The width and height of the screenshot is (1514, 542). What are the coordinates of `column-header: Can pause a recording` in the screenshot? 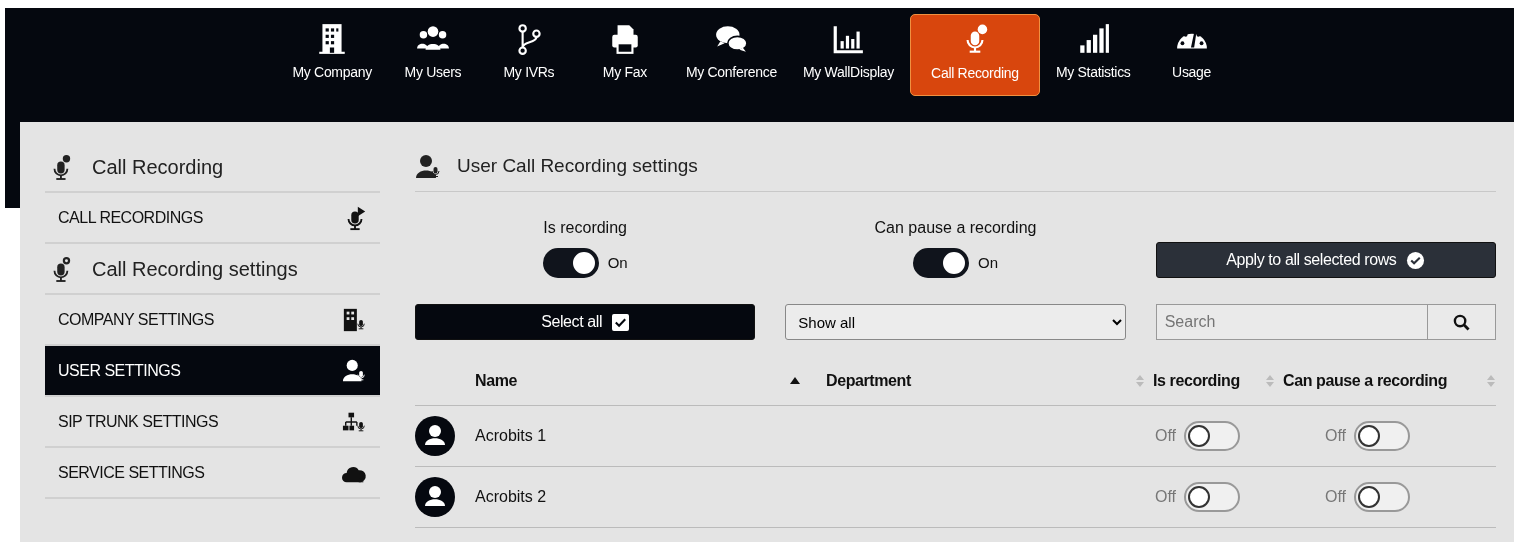 It's located at (1365, 380).